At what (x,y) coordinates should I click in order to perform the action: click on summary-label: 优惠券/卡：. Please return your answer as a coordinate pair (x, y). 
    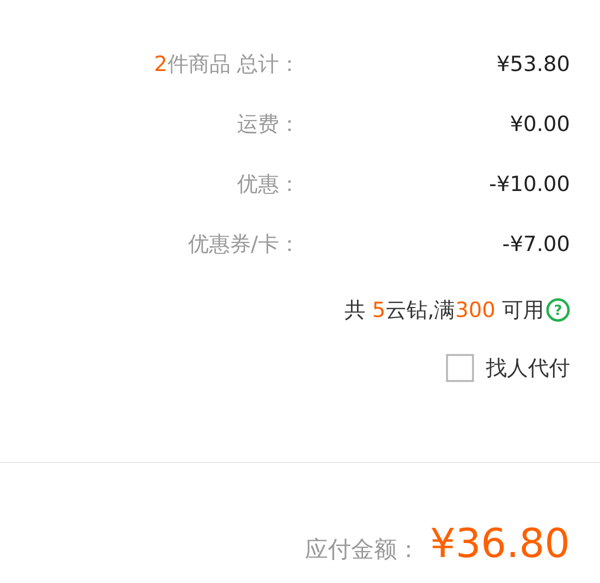
    Looking at the image, I should click on (244, 244).